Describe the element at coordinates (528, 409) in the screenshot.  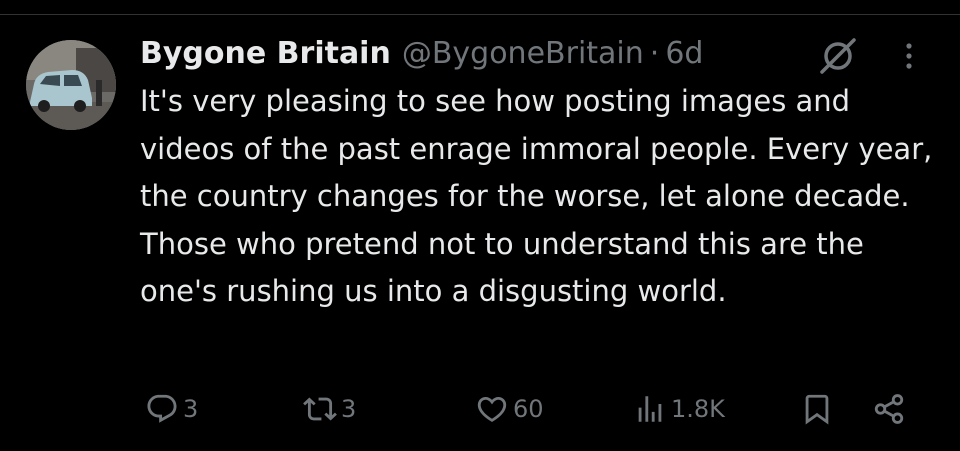
I see `like-count: 60` at that location.